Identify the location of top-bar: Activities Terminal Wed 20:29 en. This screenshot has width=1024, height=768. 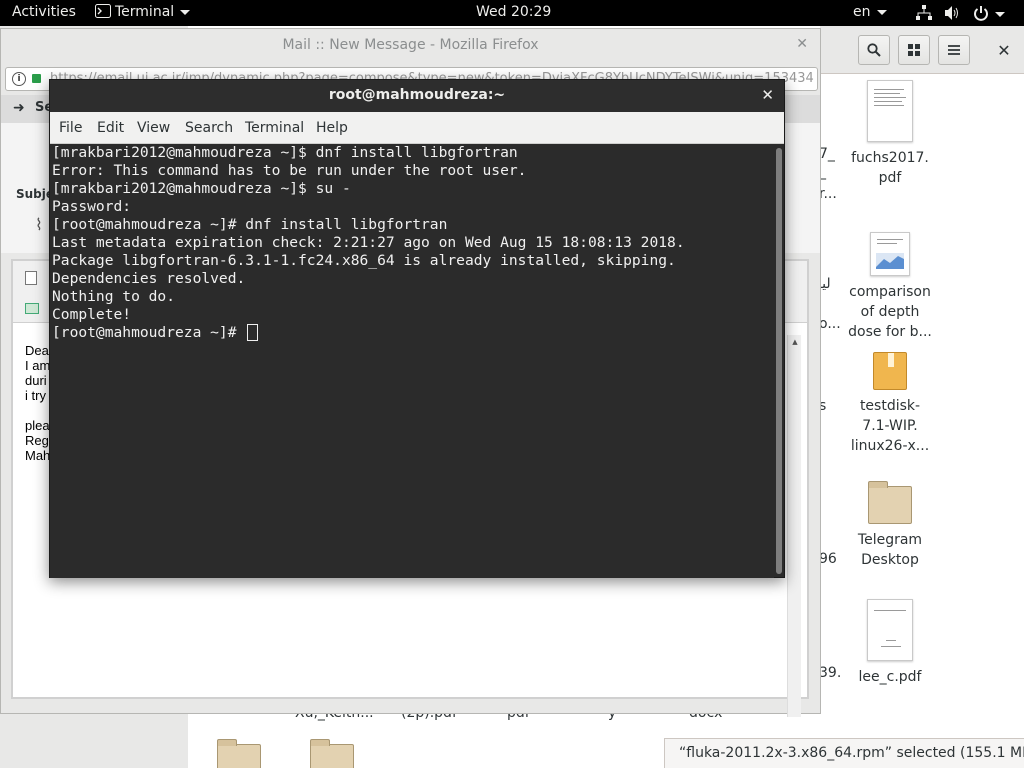
(512, 13).